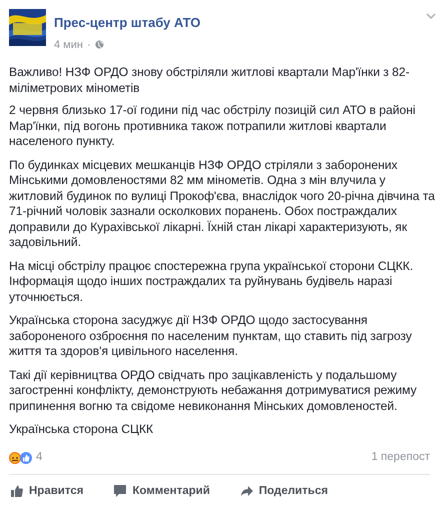 The image size is (446, 507). Describe the element at coordinates (161, 491) in the screenshot. I see `comment-button: Комментарий` at that location.